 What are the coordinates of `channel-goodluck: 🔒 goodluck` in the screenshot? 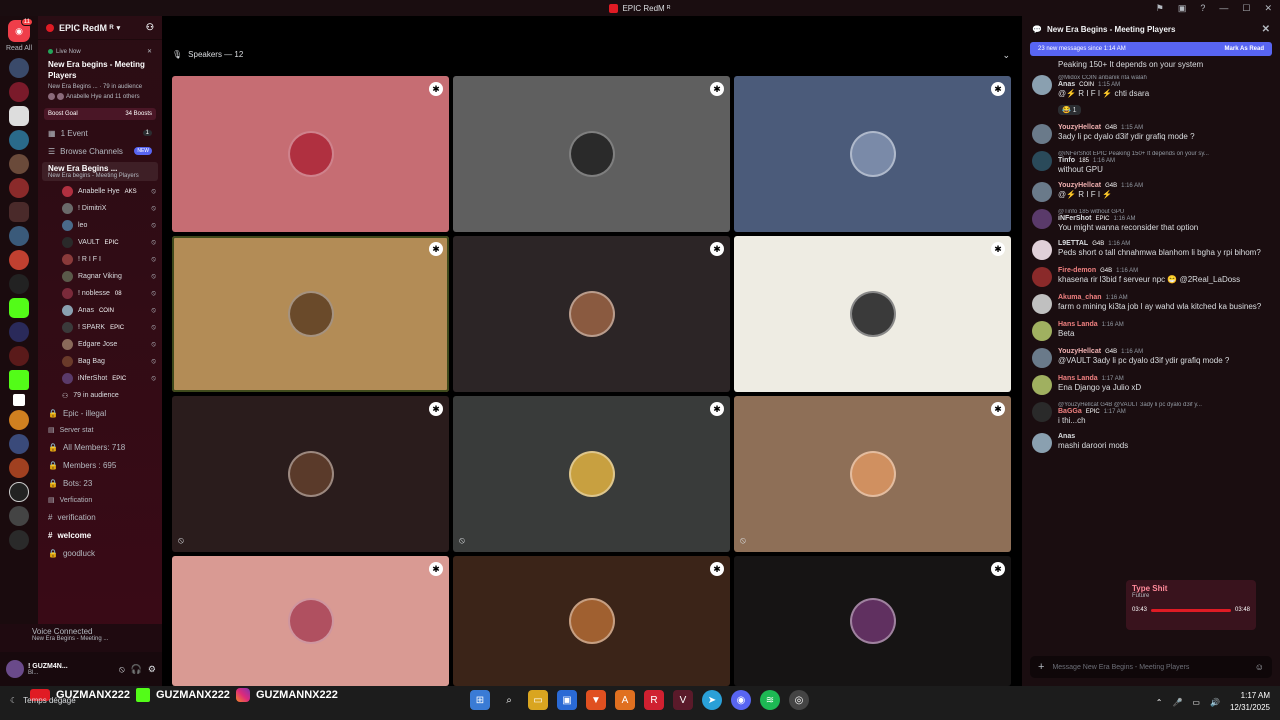 It's located at (100, 553).